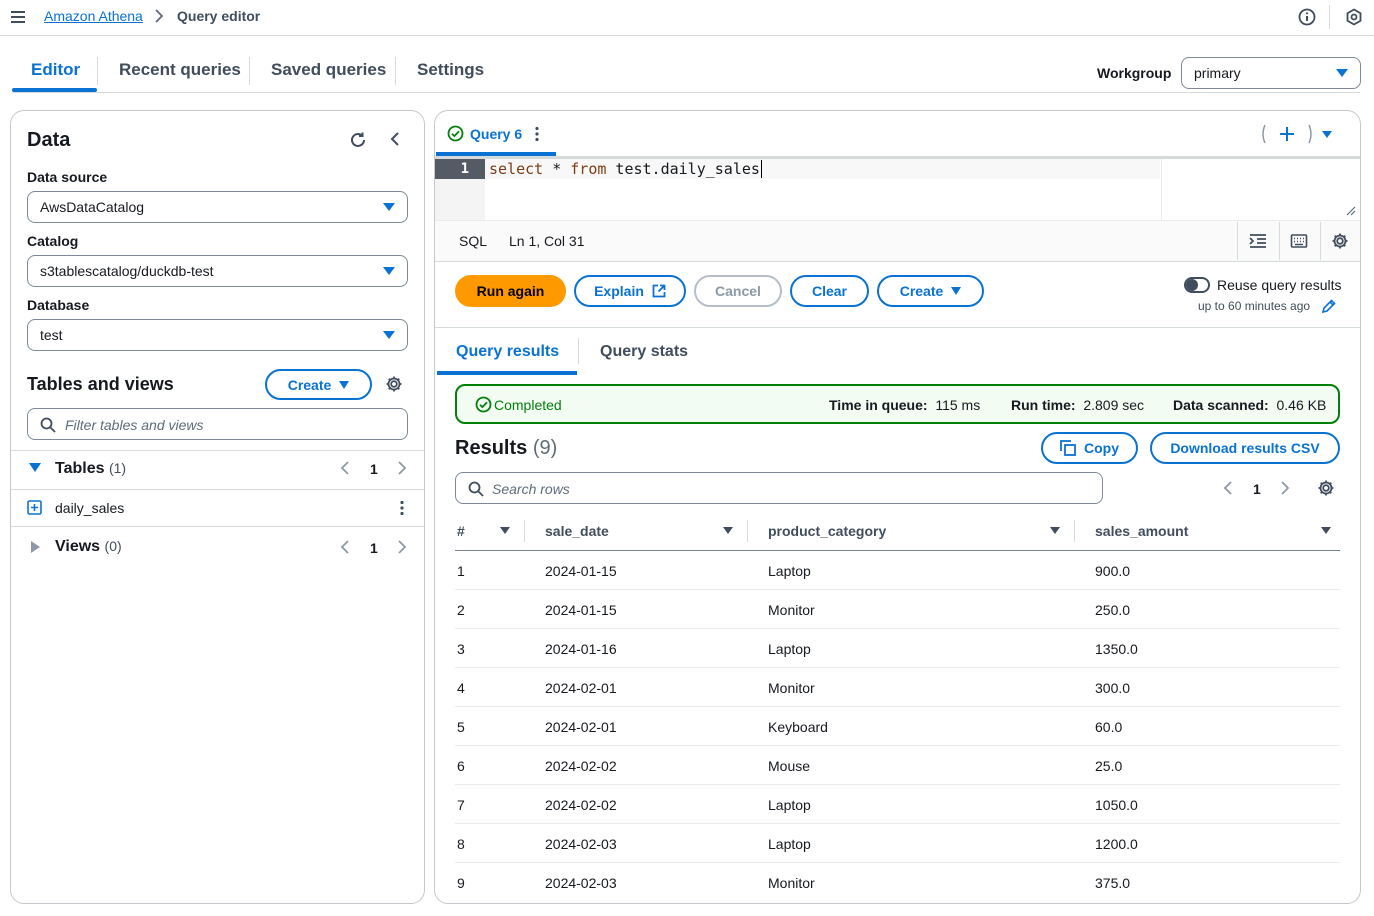 Image resolution: width=1374 pixels, height=916 pixels. I want to click on workgroup-select: primary, so click(1271, 73).